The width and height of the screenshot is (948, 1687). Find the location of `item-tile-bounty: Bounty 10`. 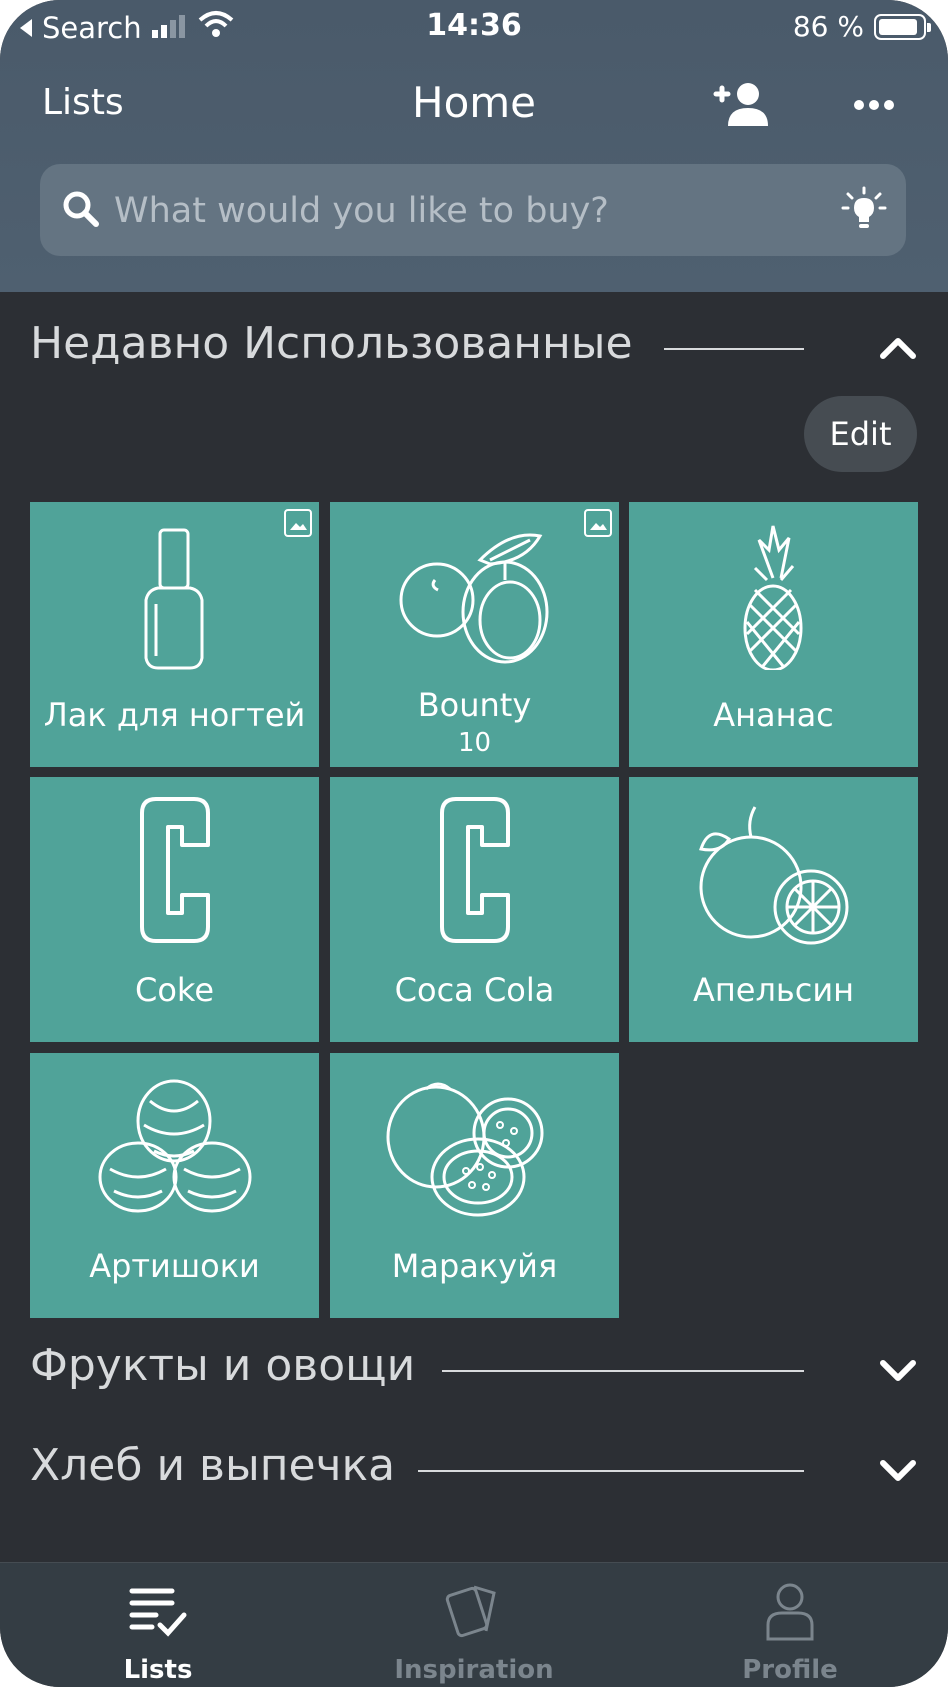

item-tile-bounty: Bounty 10 is located at coordinates (474, 634).